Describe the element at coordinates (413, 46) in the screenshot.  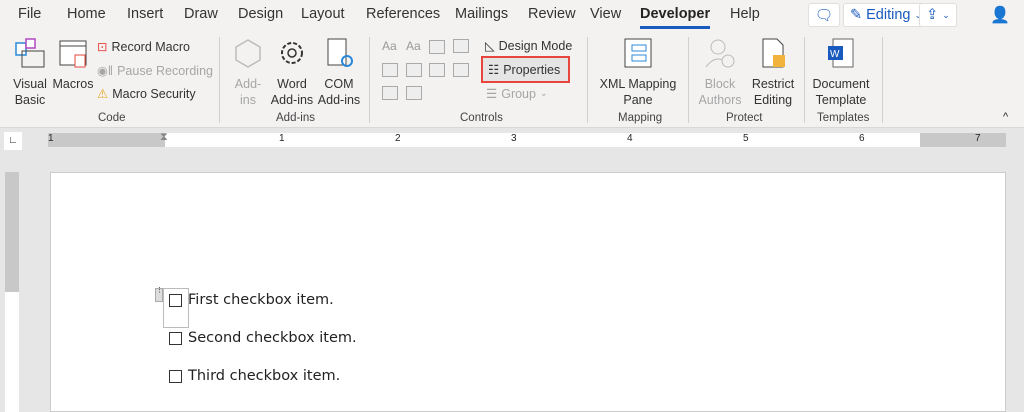
I see `plain-text-control-icon: Aa` at that location.